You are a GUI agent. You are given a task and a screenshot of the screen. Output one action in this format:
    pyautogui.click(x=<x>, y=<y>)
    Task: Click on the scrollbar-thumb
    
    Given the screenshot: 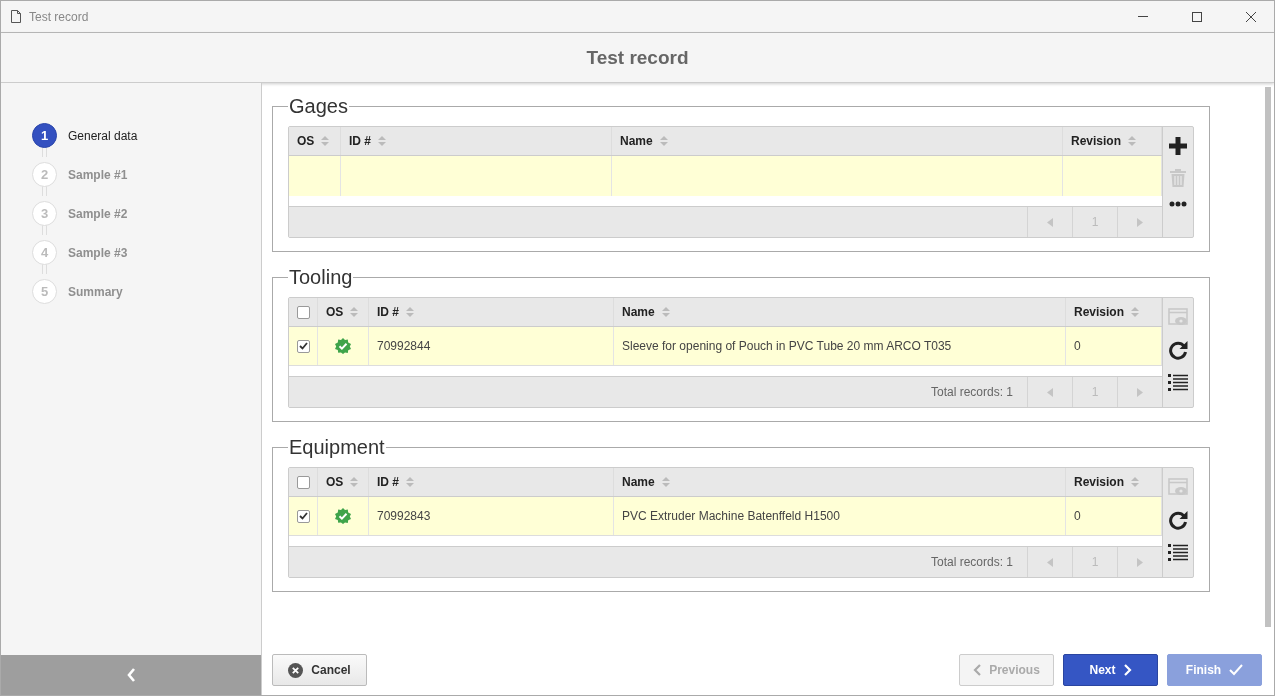 What is the action you would take?
    pyautogui.click(x=1268, y=357)
    